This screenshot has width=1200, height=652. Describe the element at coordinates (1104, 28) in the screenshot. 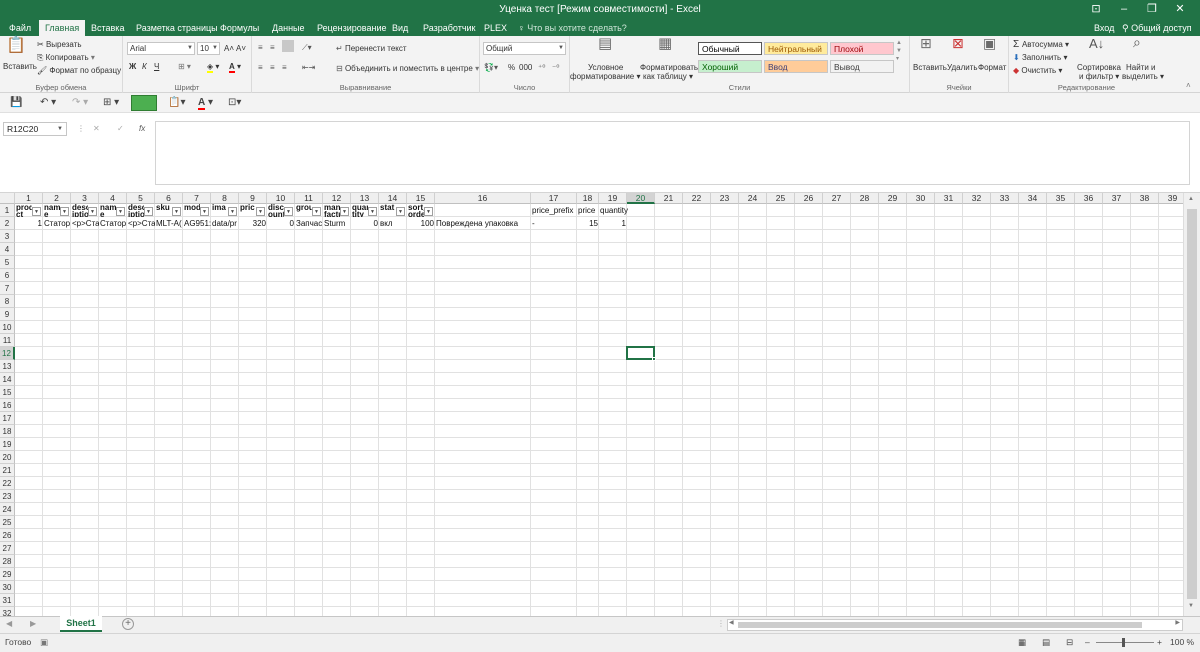

I see `sign-in-link: Вход` at that location.